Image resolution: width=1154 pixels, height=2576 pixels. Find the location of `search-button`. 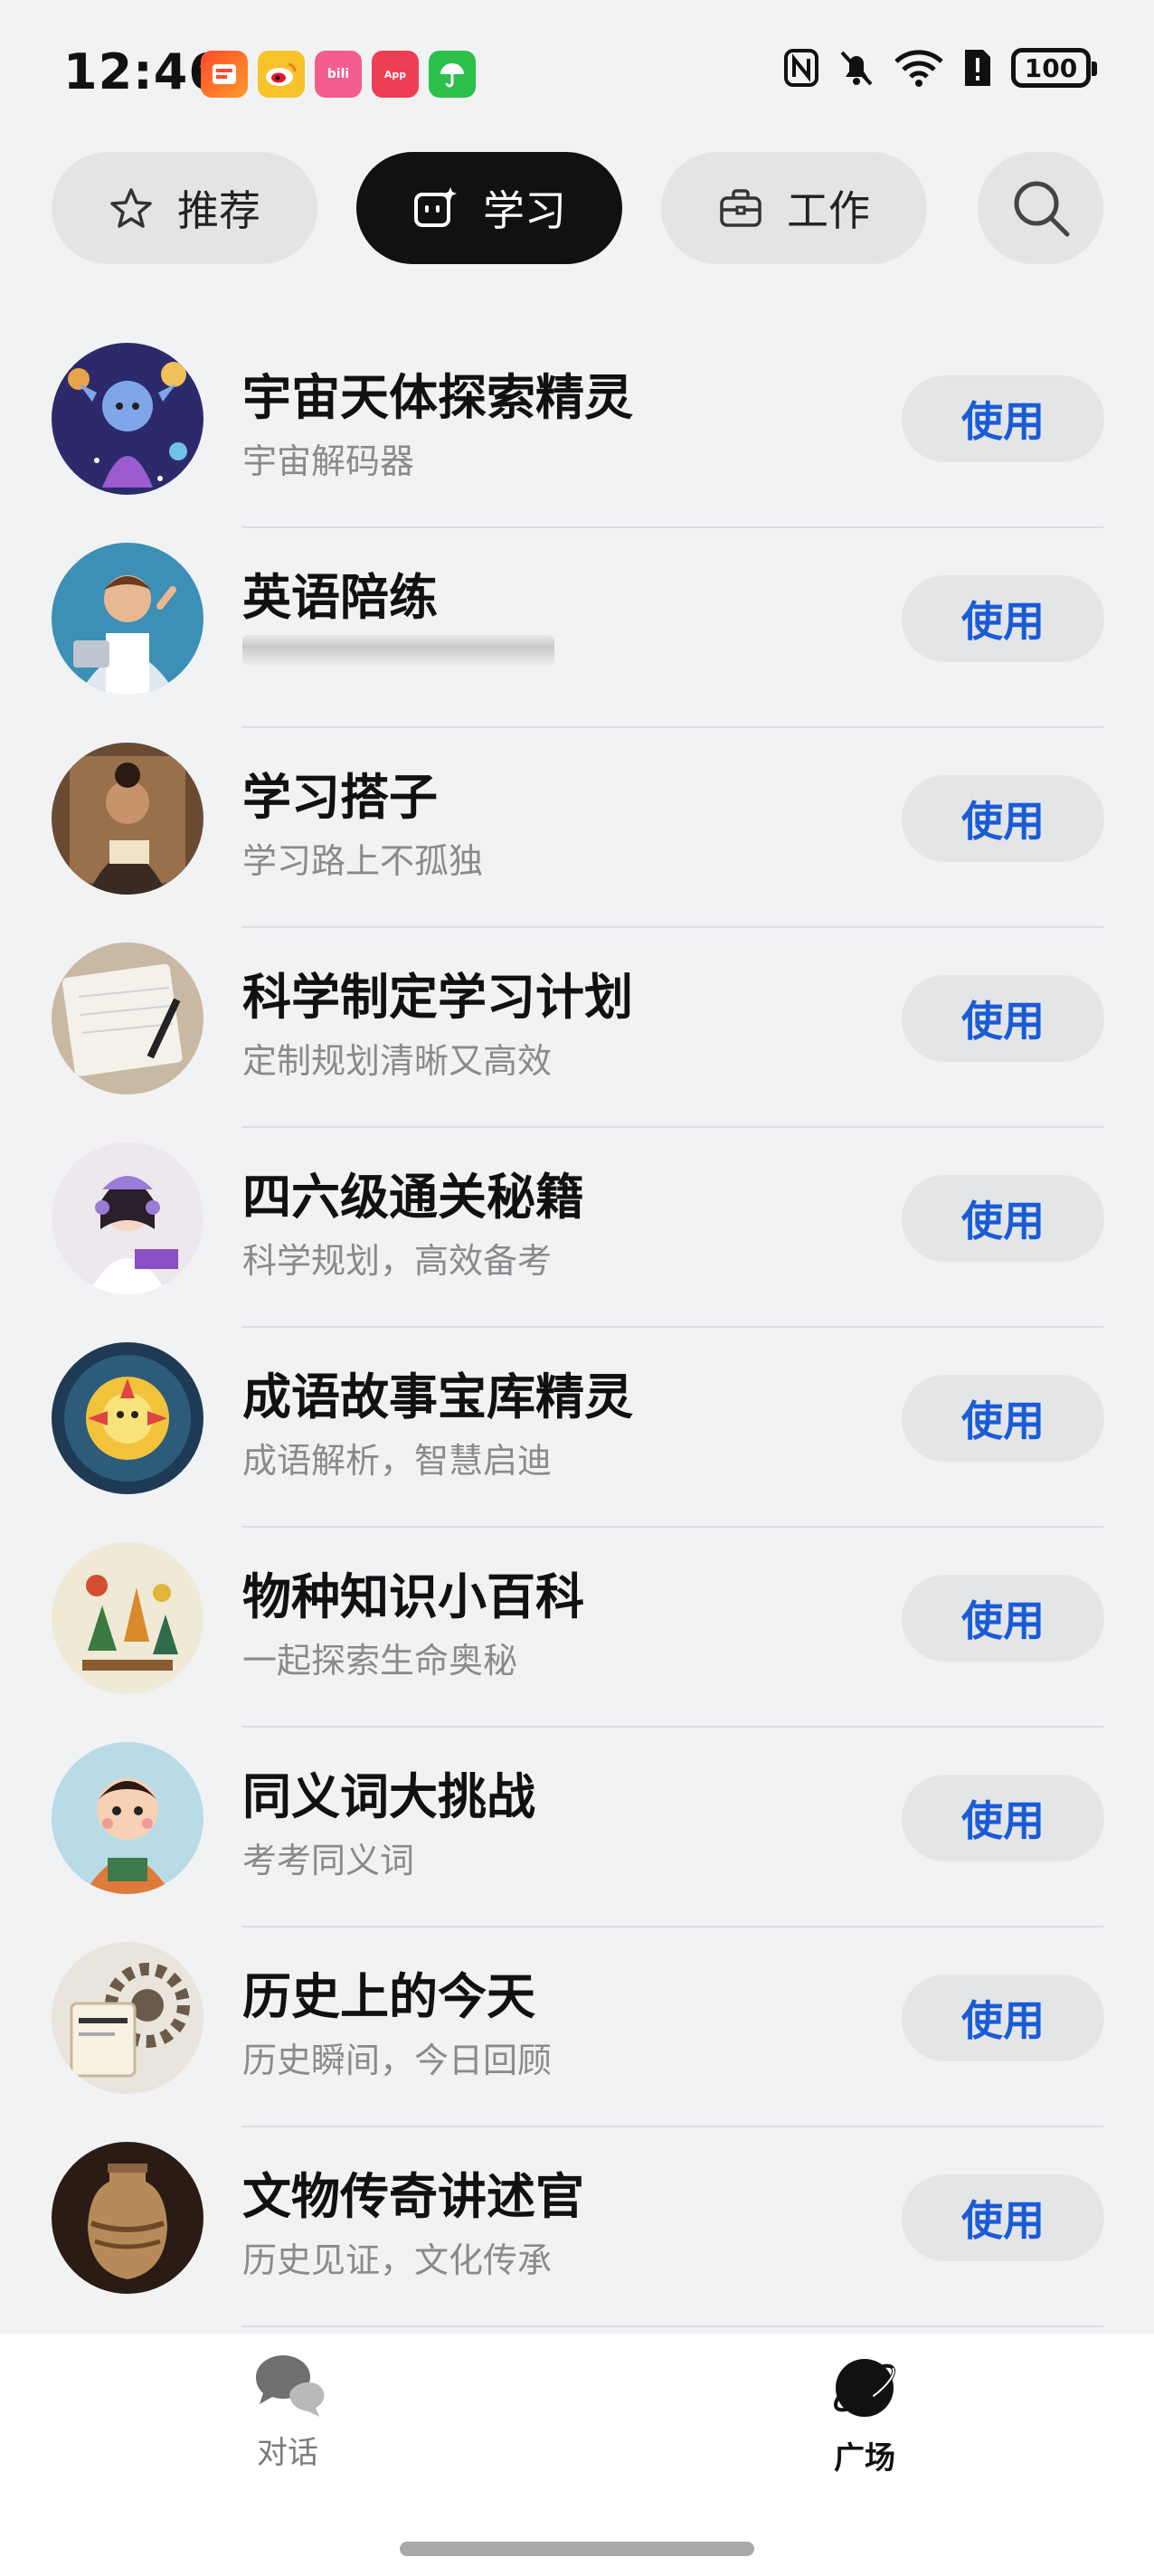

search-button is located at coordinates (1040, 208).